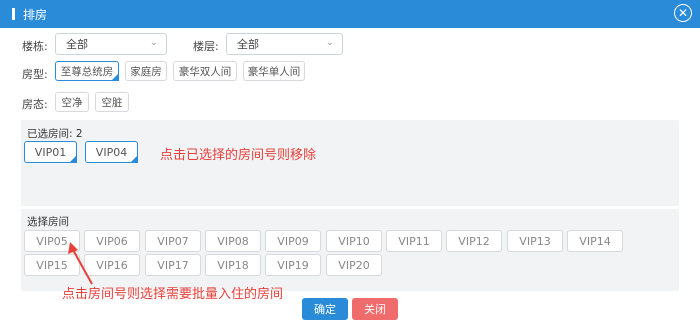  Describe the element at coordinates (55, 134) in the screenshot. I see `selected-rooms-title: 已选房间: 2` at that location.